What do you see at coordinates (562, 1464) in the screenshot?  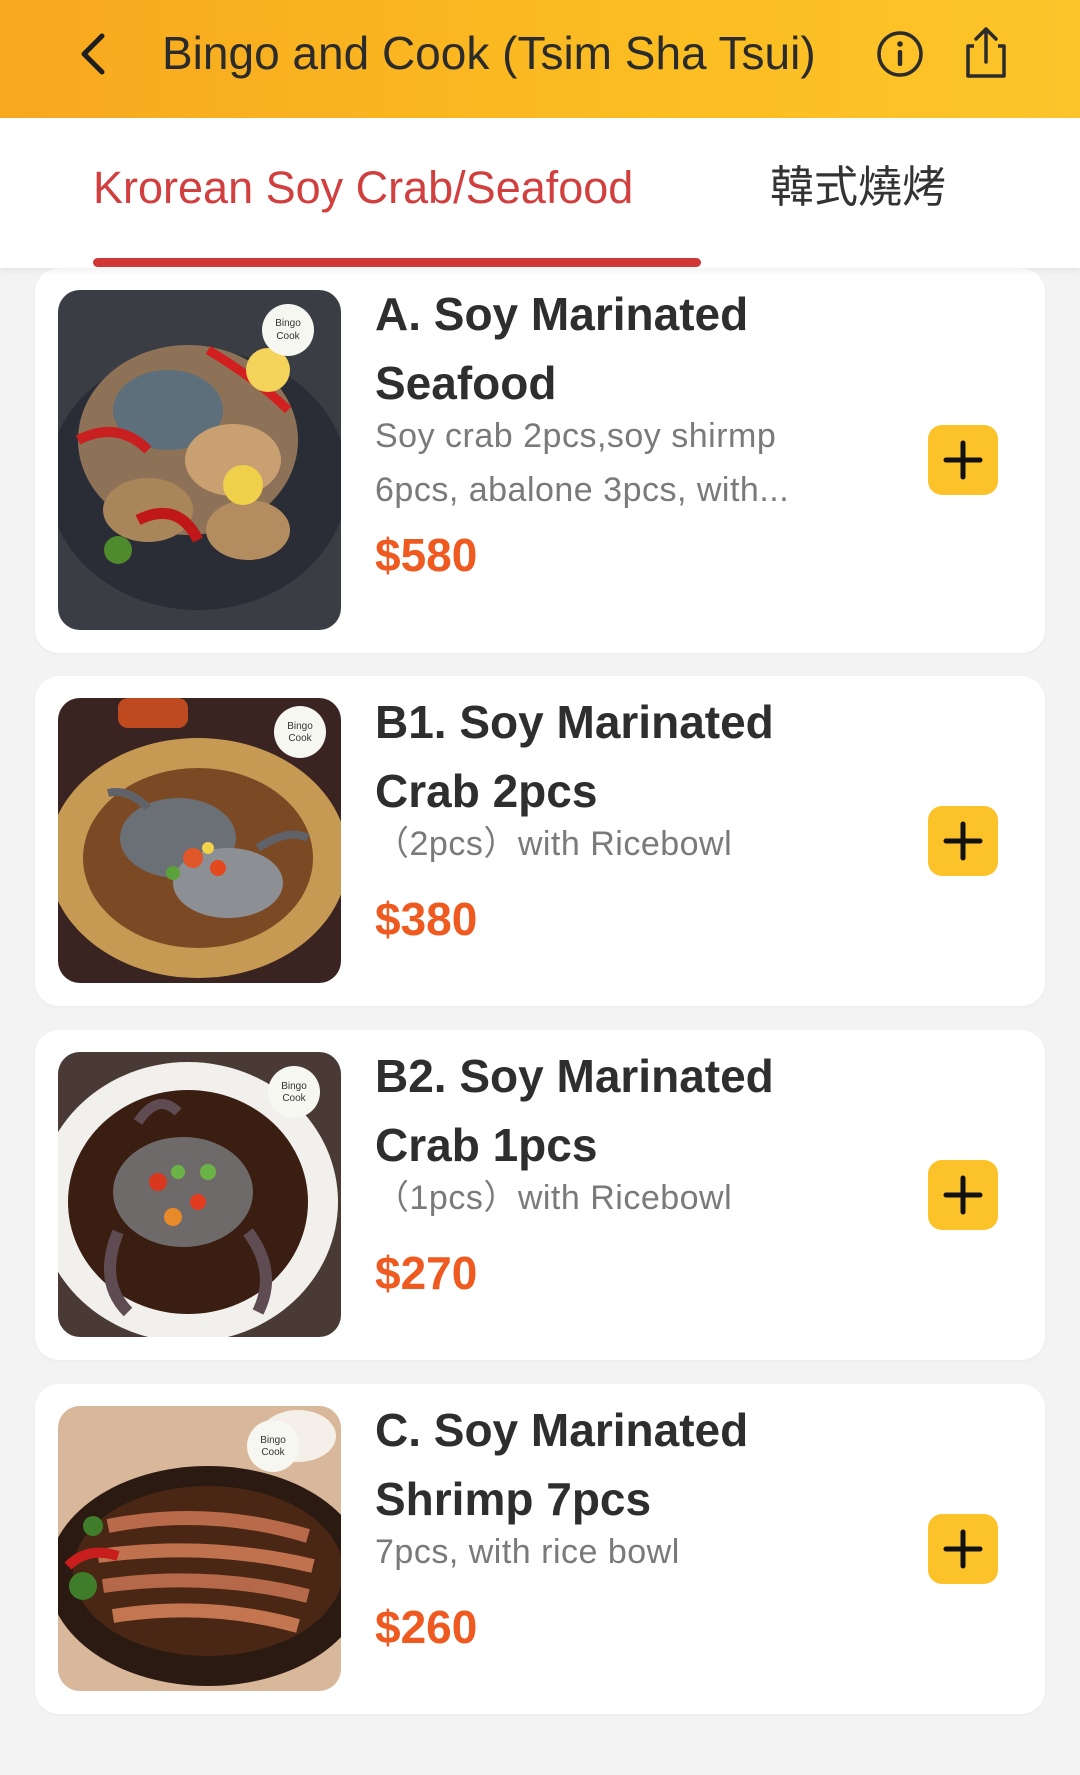 I see `item-name: C. Soy Marinated Shrimp 7pcs` at bounding box center [562, 1464].